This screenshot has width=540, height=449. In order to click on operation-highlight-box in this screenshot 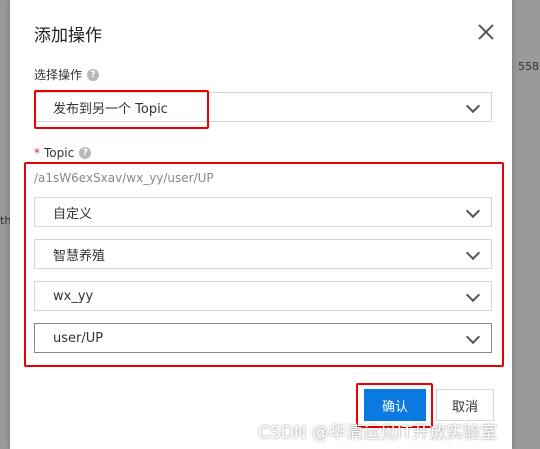, I will do `click(121, 109)`.